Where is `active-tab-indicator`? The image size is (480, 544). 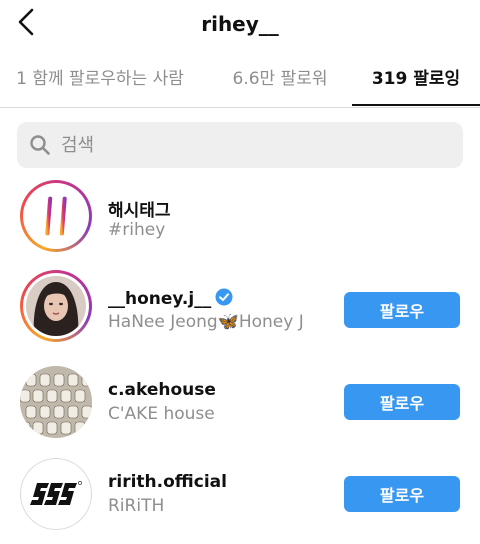
active-tab-indicator is located at coordinates (416, 105).